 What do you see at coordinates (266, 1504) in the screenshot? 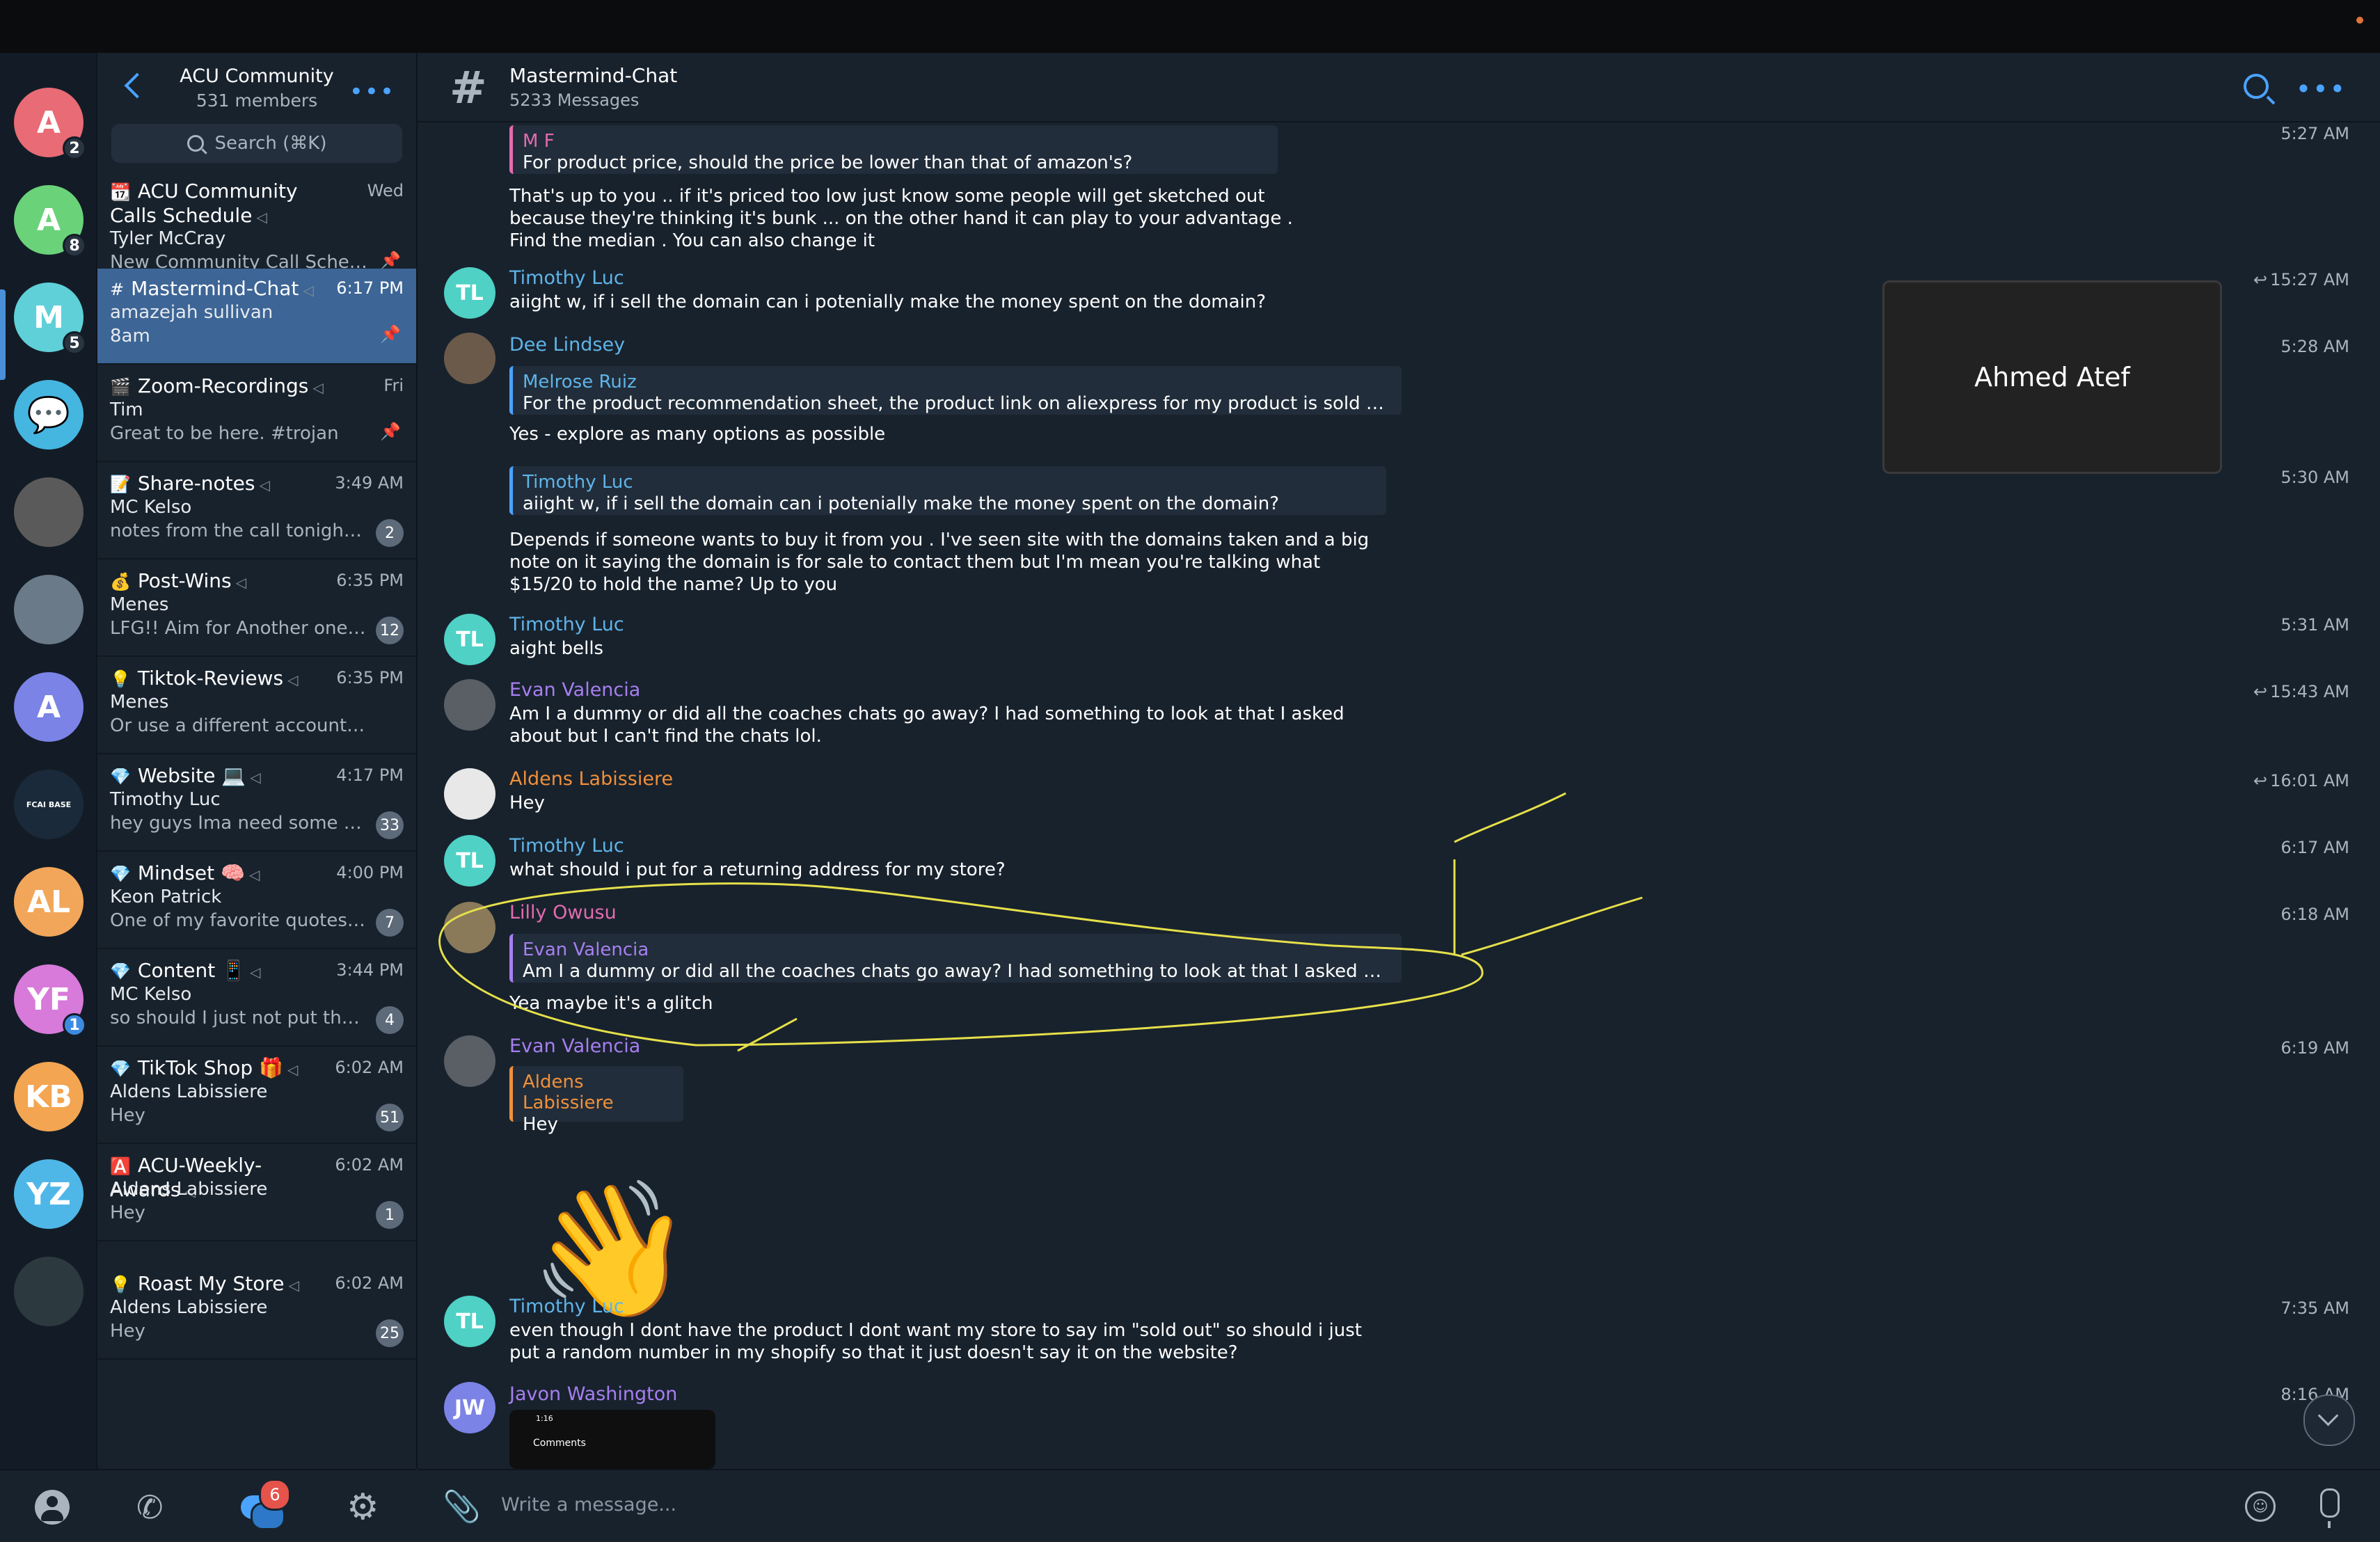
I see `chats-icon: 6` at bounding box center [266, 1504].